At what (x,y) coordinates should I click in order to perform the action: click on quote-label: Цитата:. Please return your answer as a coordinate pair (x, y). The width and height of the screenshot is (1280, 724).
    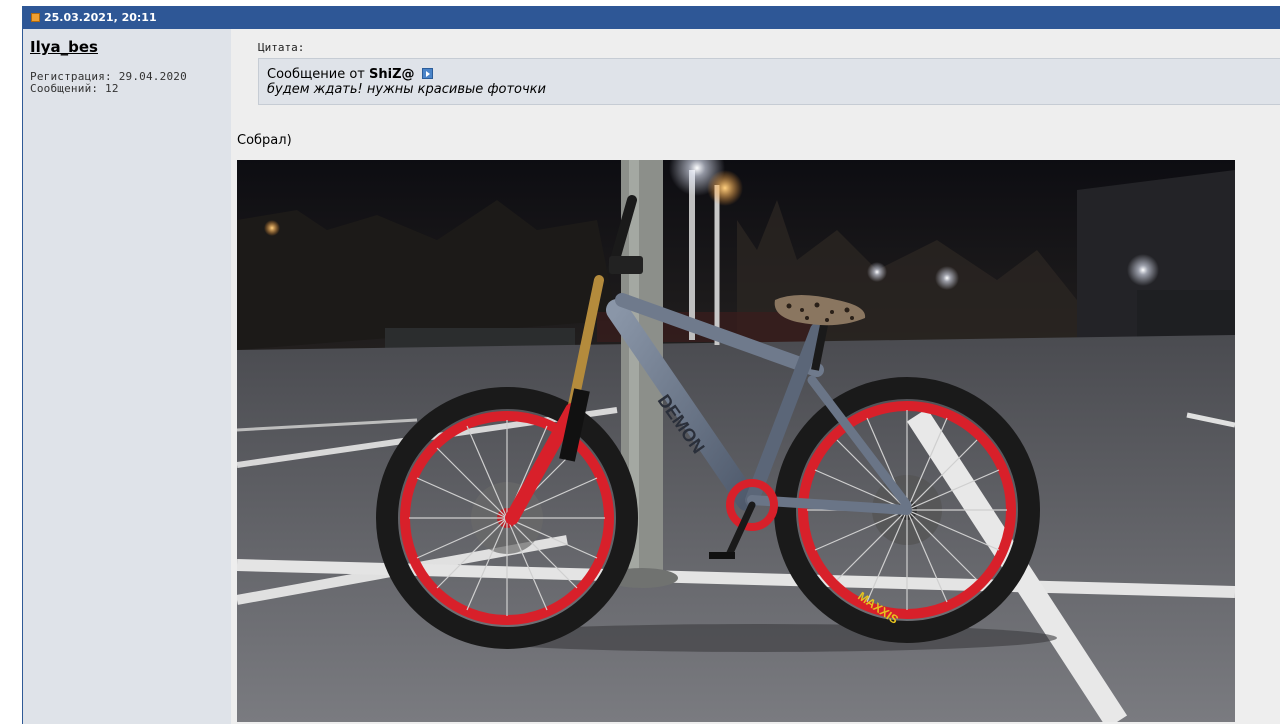
    Looking at the image, I should click on (281, 47).